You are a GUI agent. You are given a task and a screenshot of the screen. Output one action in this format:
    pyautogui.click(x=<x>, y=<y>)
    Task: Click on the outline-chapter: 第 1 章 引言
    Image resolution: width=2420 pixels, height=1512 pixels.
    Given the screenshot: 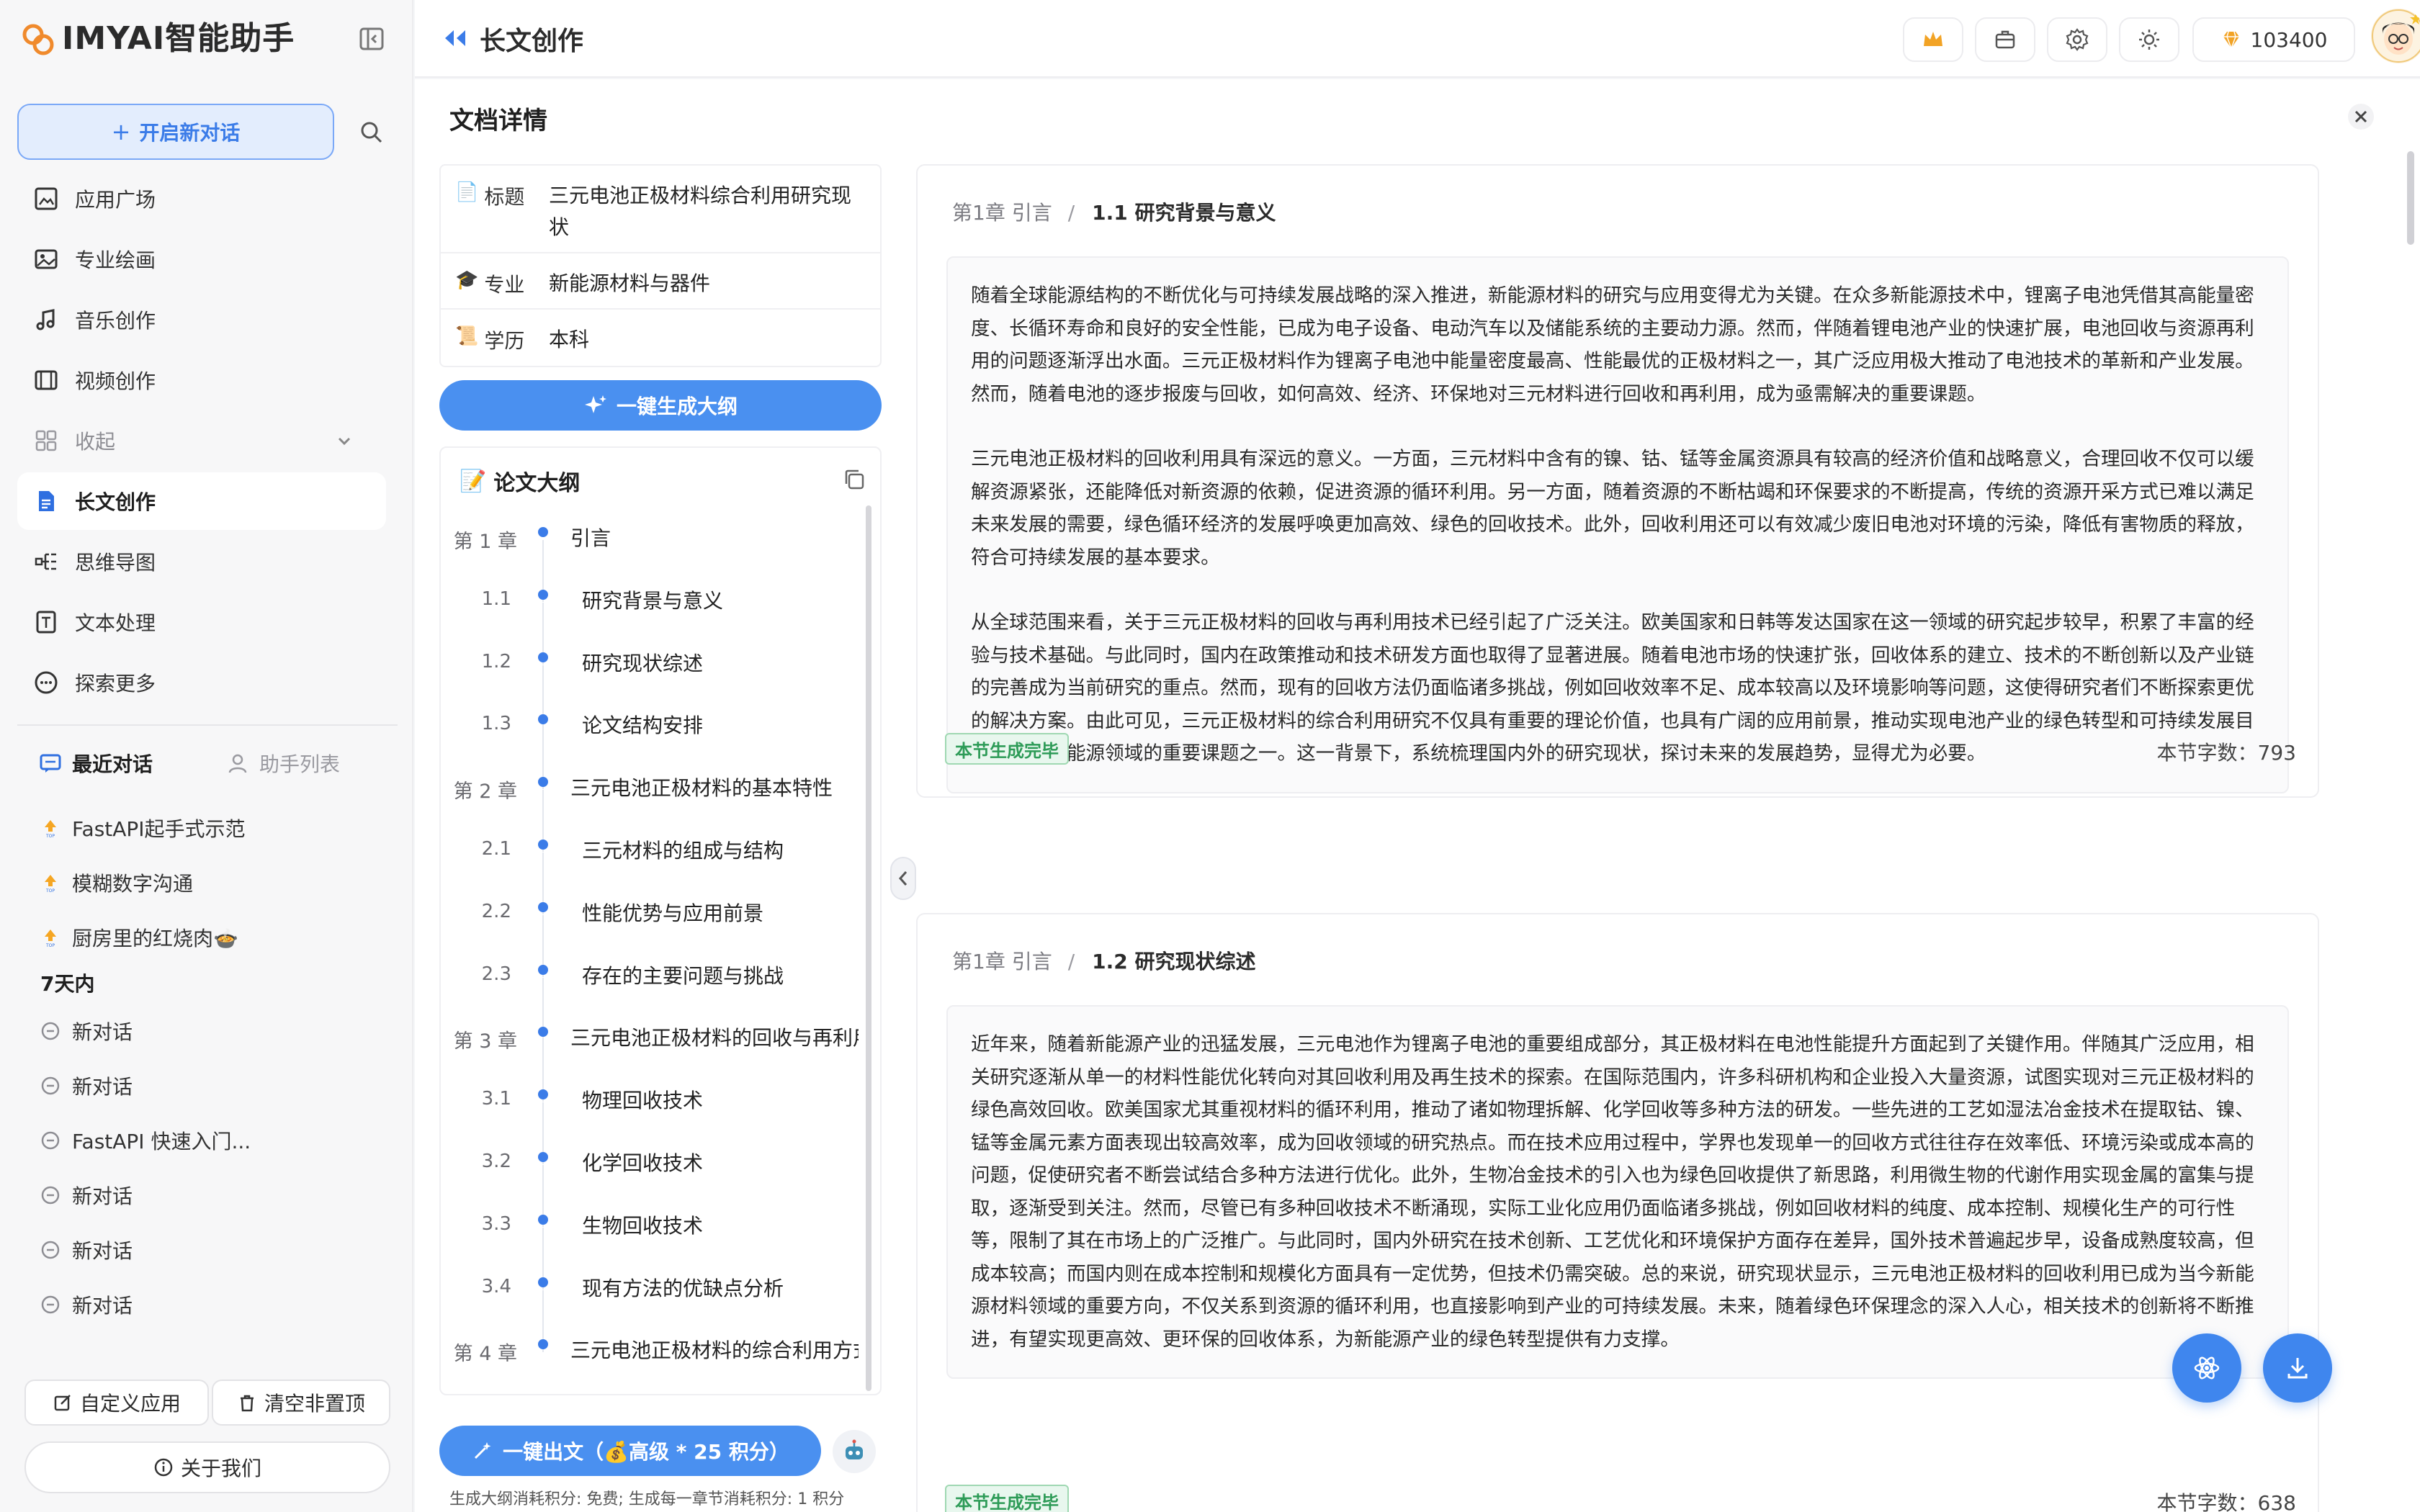 What is the action you would take?
    pyautogui.click(x=653, y=553)
    